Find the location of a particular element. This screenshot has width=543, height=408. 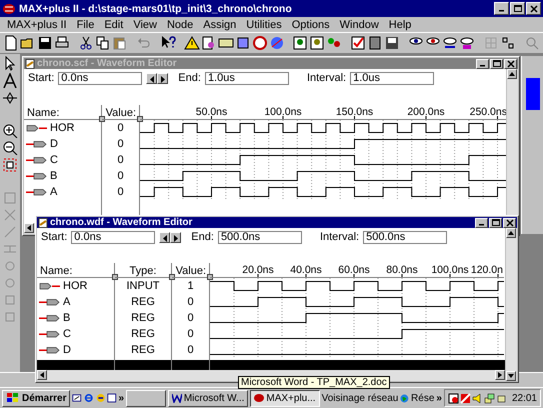

interval-field: 1.0us is located at coordinates (392, 78).